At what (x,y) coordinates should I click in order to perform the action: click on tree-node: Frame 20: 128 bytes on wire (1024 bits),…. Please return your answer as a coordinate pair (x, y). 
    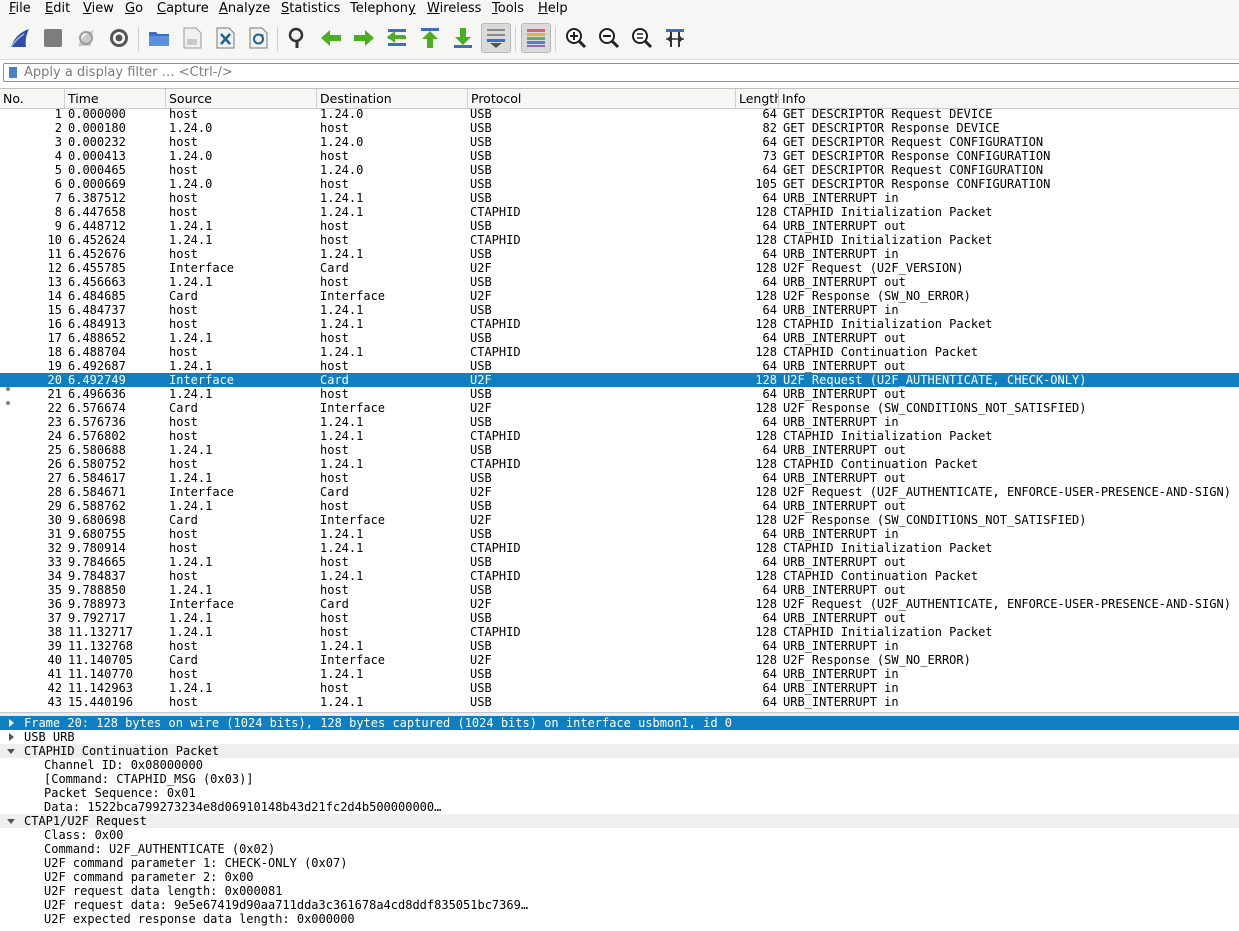
    Looking at the image, I should click on (619, 723).